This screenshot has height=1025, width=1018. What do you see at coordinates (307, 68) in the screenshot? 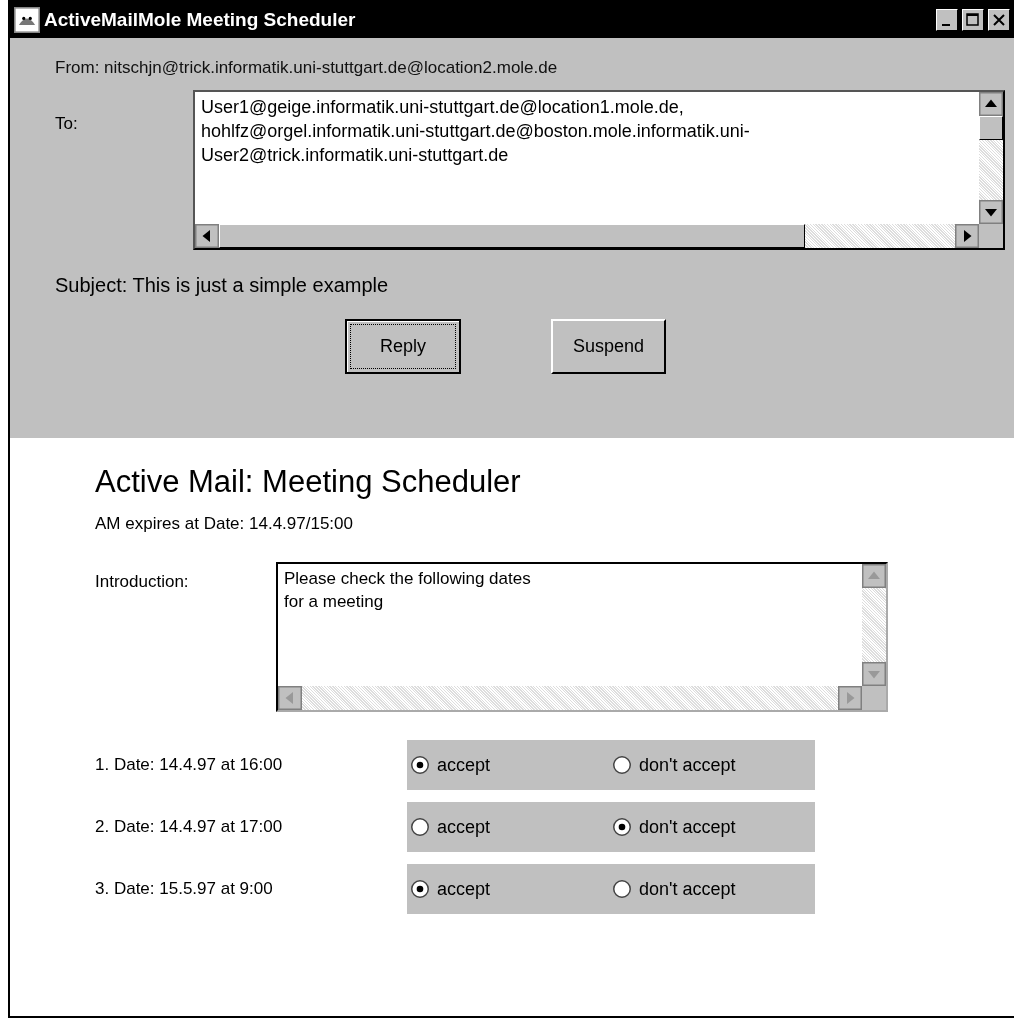
I see `from-text: From: nitschjn@trick.informatik.uni-stuttgart.de@location2.mole.de` at bounding box center [307, 68].